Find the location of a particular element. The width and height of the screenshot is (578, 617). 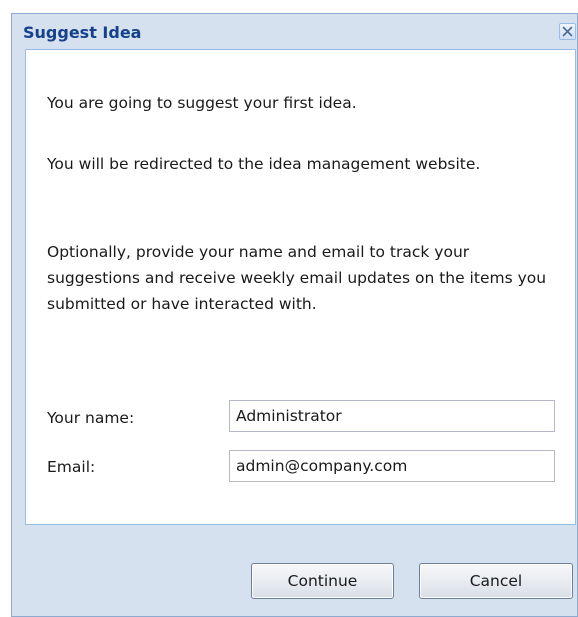

email-input is located at coordinates (392, 466).